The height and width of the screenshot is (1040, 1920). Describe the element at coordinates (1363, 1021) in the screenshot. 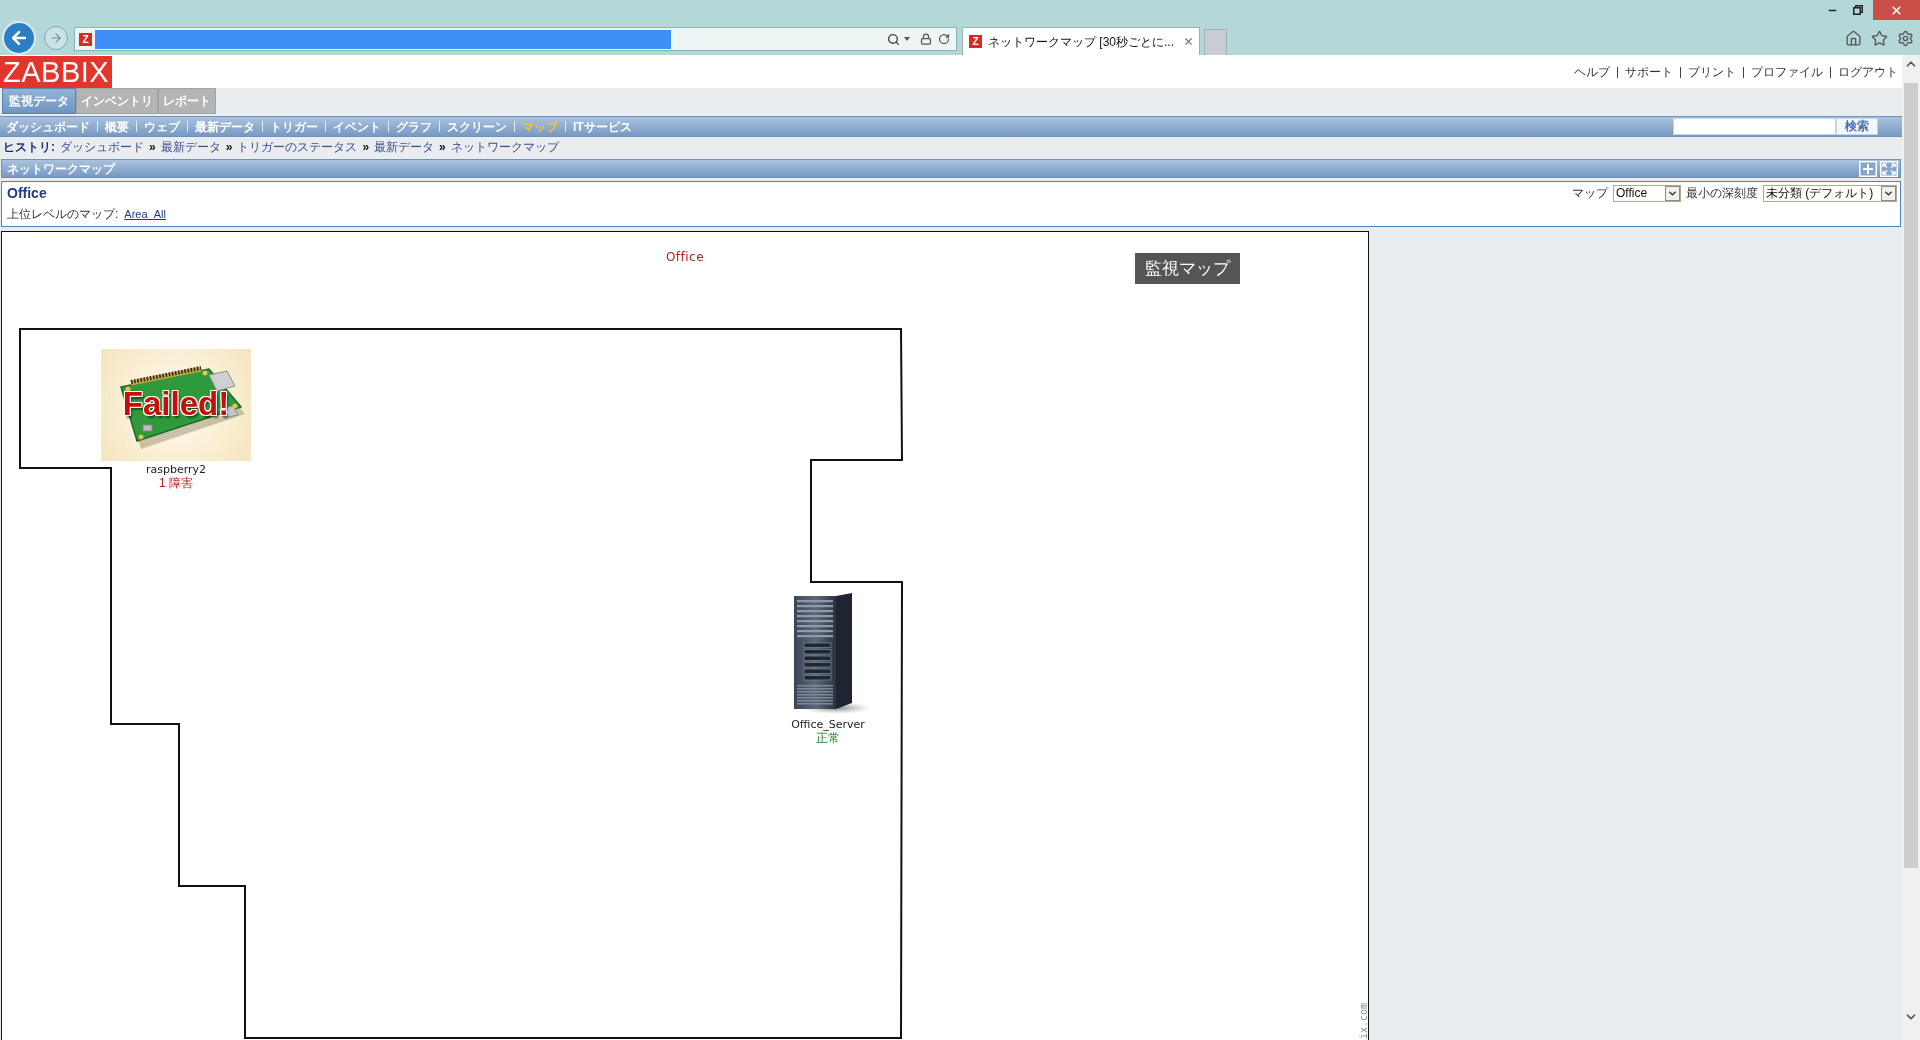

I see `map-footer-text: ix.com` at that location.